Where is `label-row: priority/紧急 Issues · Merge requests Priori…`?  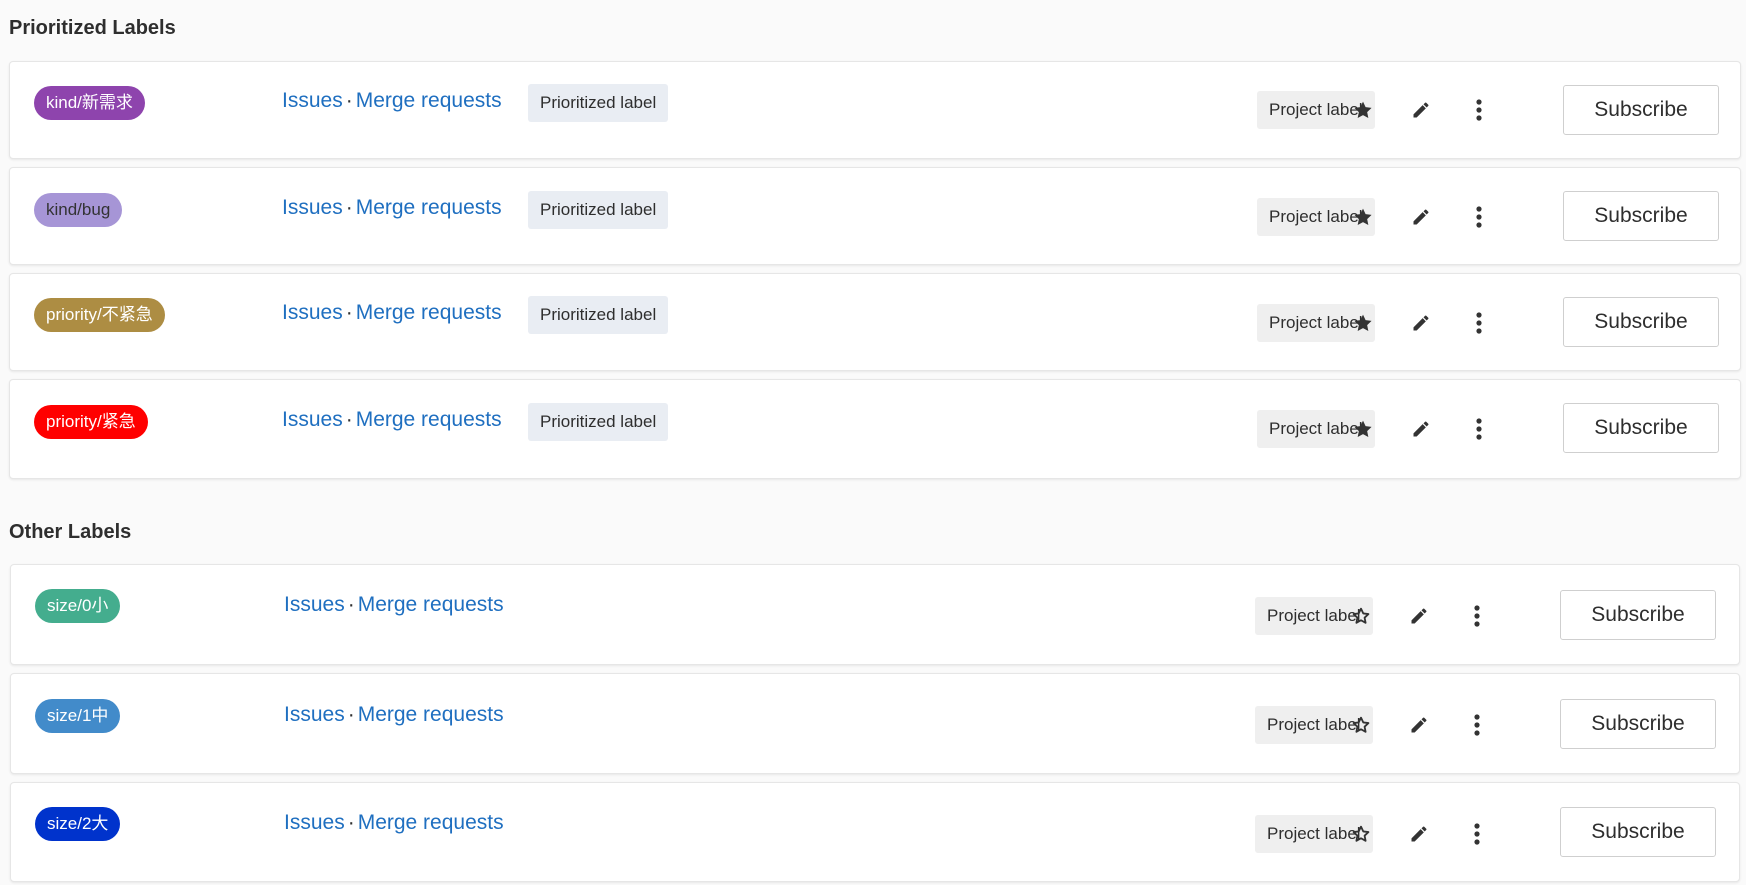 label-row: priority/紧急 Issues · Merge requests Priori… is located at coordinates (875, 429).